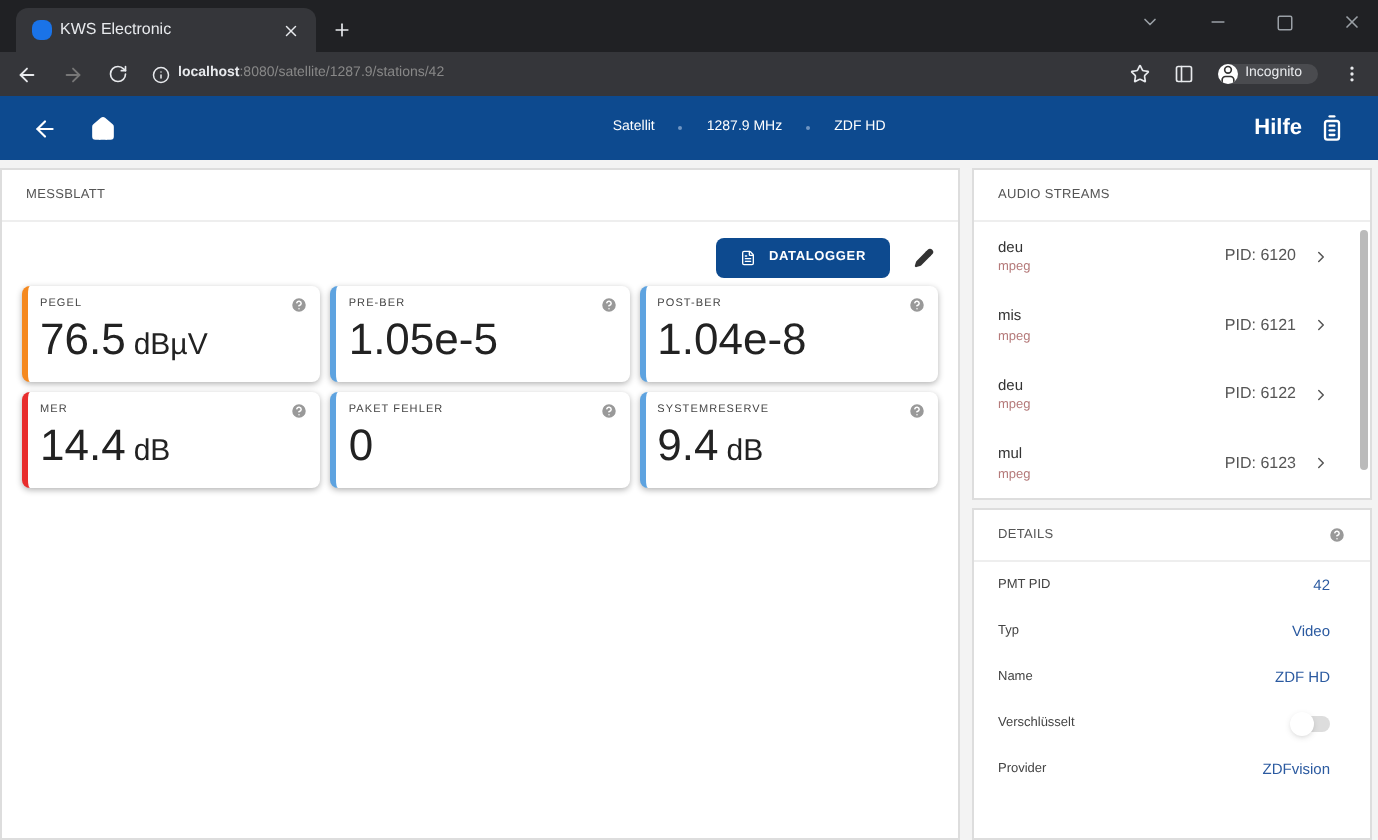 The height and width of the screenshot is (840, 1378). What do you see at coordinates (1364, 350) in the screenshot?
I see `scrollbar` at bounding box center [1364, 350].